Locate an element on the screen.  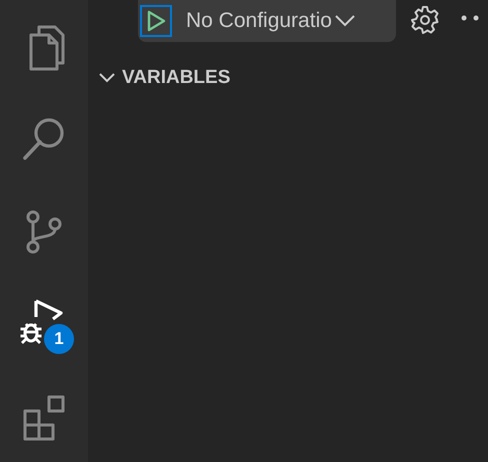
settings-icon is located at coordinates (425, 20).